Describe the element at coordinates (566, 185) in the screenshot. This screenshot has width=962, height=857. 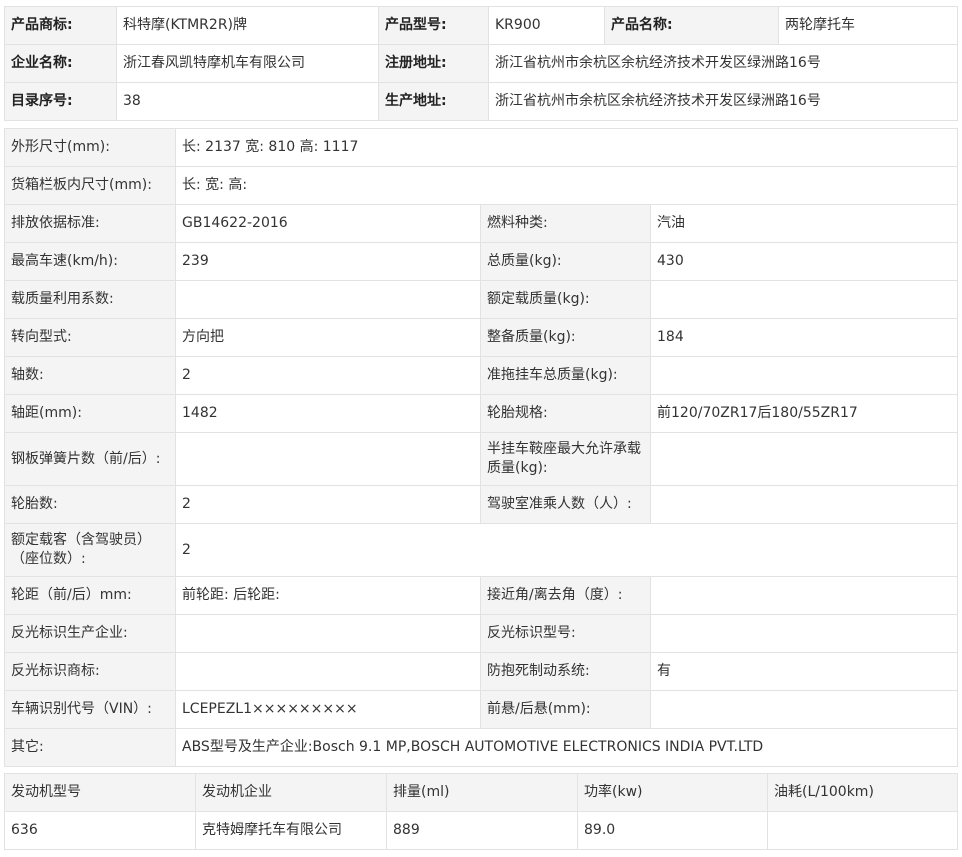
I see `cargo-dimensions-value: 长: 宽: 高:` at that location.